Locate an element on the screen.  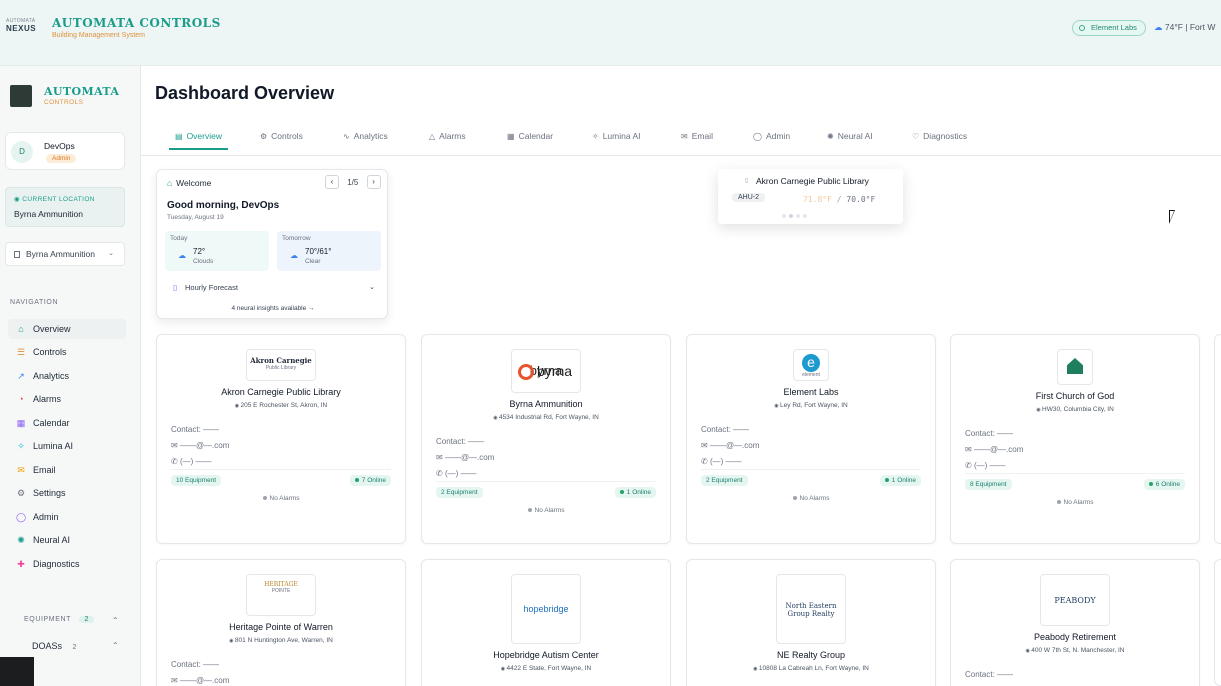
contact-phone-text: (—) —— is located at coordinates (989, 465).